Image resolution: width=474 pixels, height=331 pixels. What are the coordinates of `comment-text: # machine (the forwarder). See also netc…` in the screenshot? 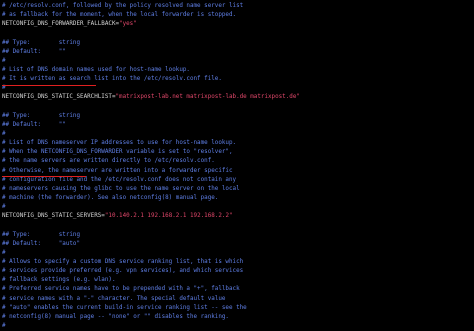 It's located at (110, 197).